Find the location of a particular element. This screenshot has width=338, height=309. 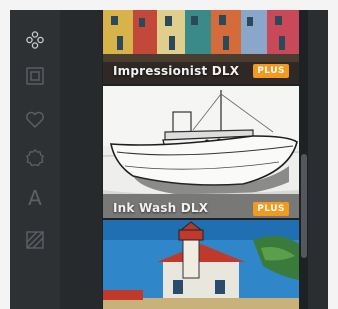

settings-icon is located at coordinates (35, 158).